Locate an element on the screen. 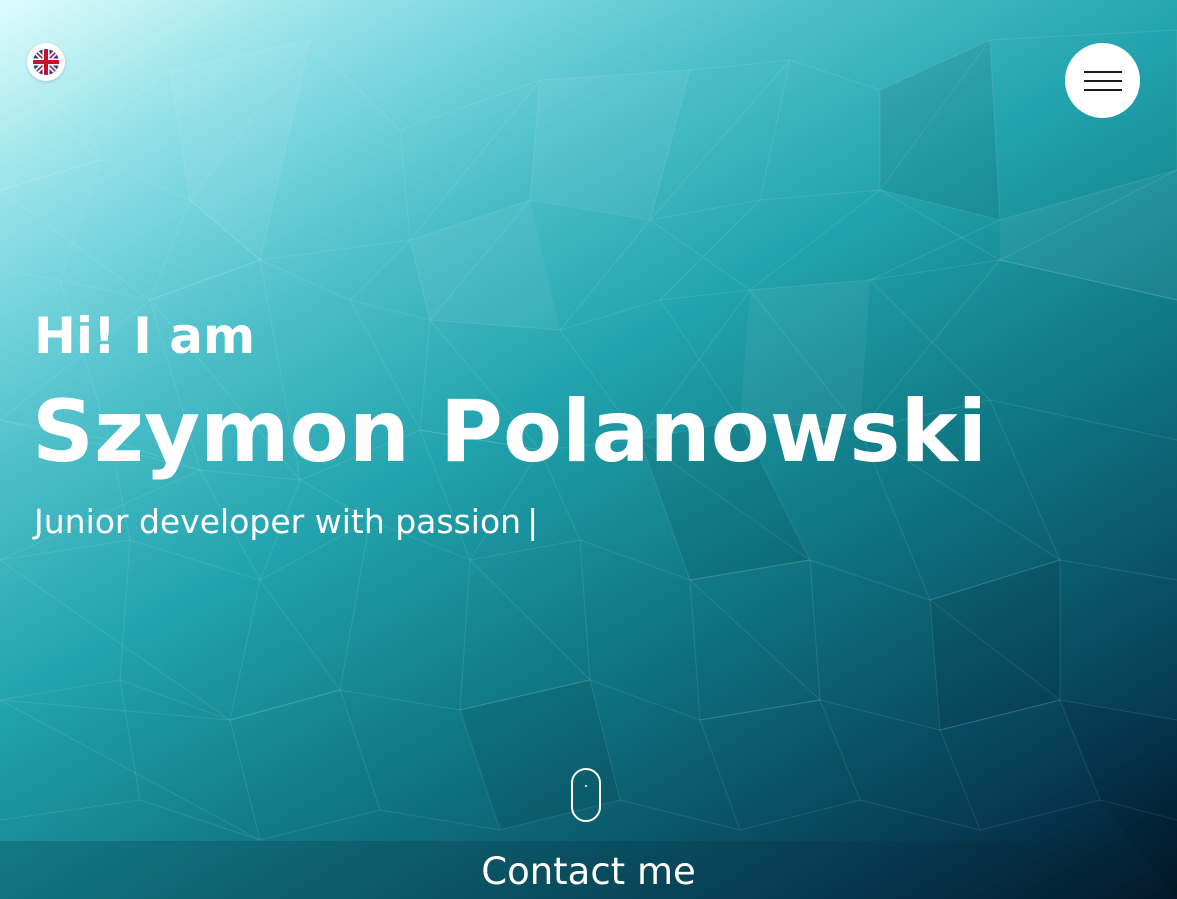  contact-me-button: Contact me is located at coordinates (588, 870).